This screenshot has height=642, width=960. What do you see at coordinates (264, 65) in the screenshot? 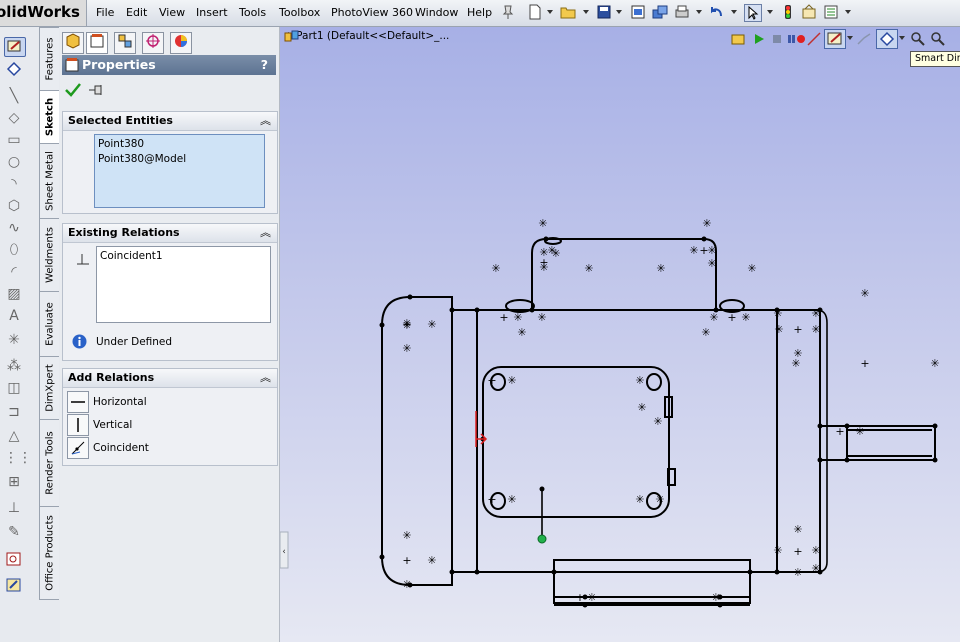
I see `help-icon: ?` at bounding box center [264, 65].